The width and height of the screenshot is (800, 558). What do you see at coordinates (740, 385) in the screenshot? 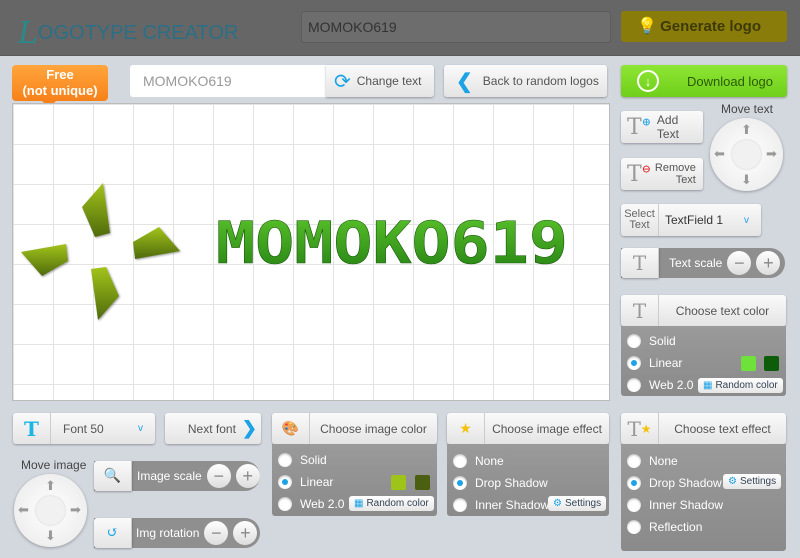
I see `text-random-color-button: ▦ Random color` at bounding box center [740, 385].